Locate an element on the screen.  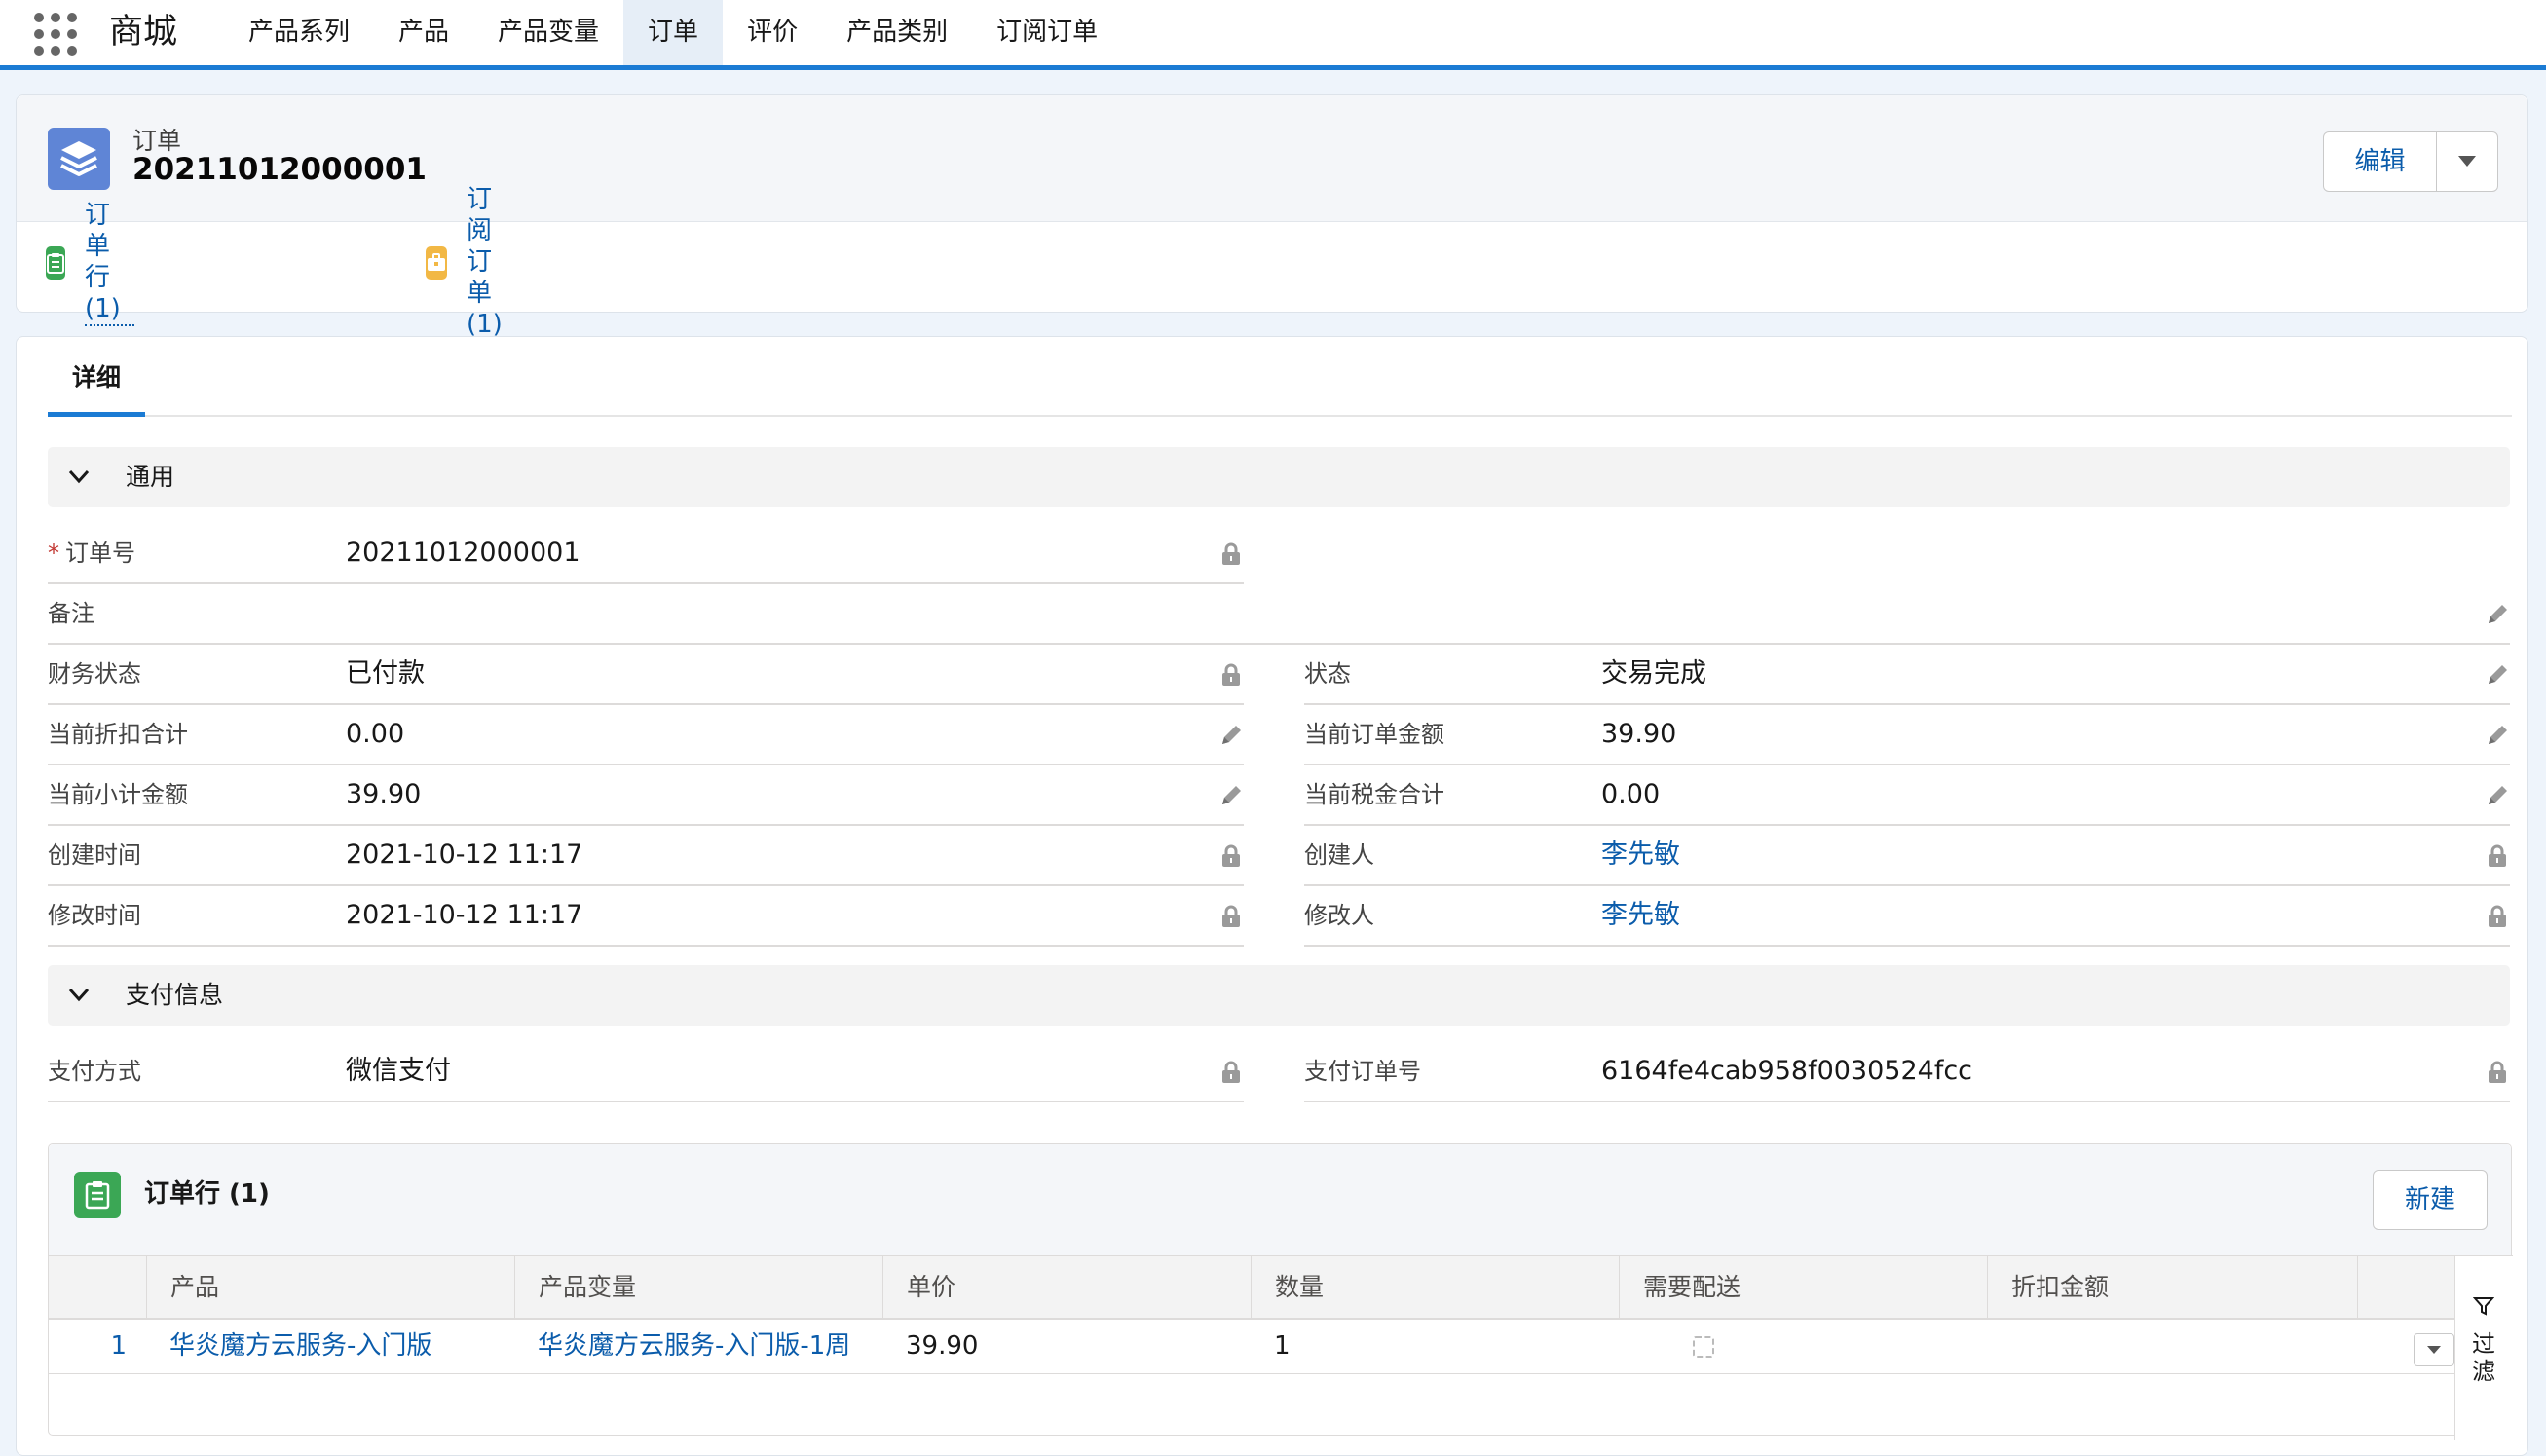
field-created-by: 创建人 李先敏 is located at coordinates (1907, 856).